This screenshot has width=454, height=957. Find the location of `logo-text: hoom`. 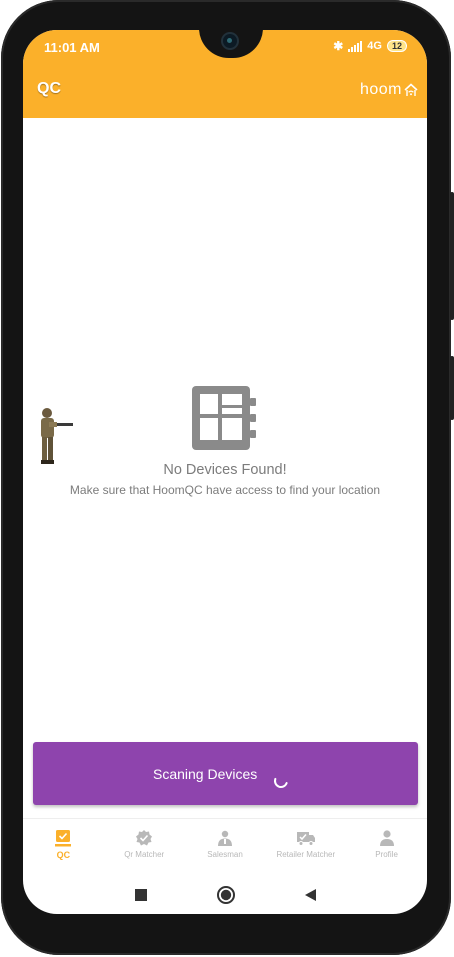

logo-text: hoom is located at coordinates (380, 89).